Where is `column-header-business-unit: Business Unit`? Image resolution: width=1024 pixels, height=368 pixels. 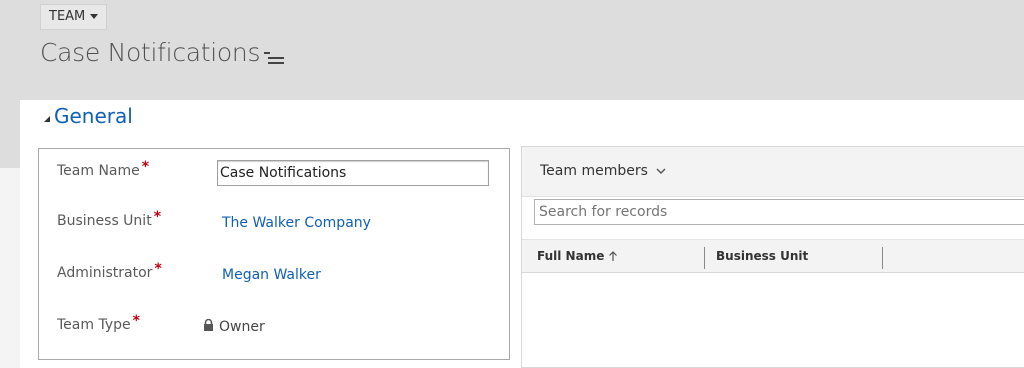 column-header-business-unit: Business Unit is located at coordinates (762, 256).